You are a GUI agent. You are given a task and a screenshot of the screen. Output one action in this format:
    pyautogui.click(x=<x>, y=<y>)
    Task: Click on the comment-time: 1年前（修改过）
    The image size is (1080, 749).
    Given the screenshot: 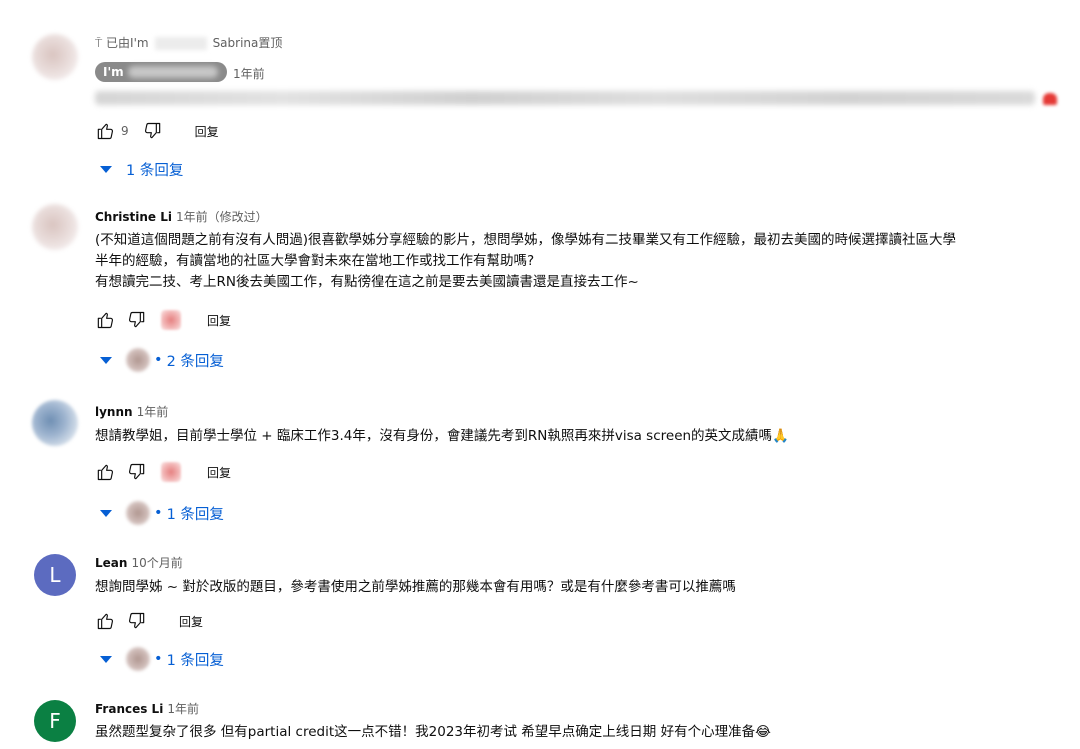 What is the action you would take?
    pyautogui.click(x=222, y=217)
    